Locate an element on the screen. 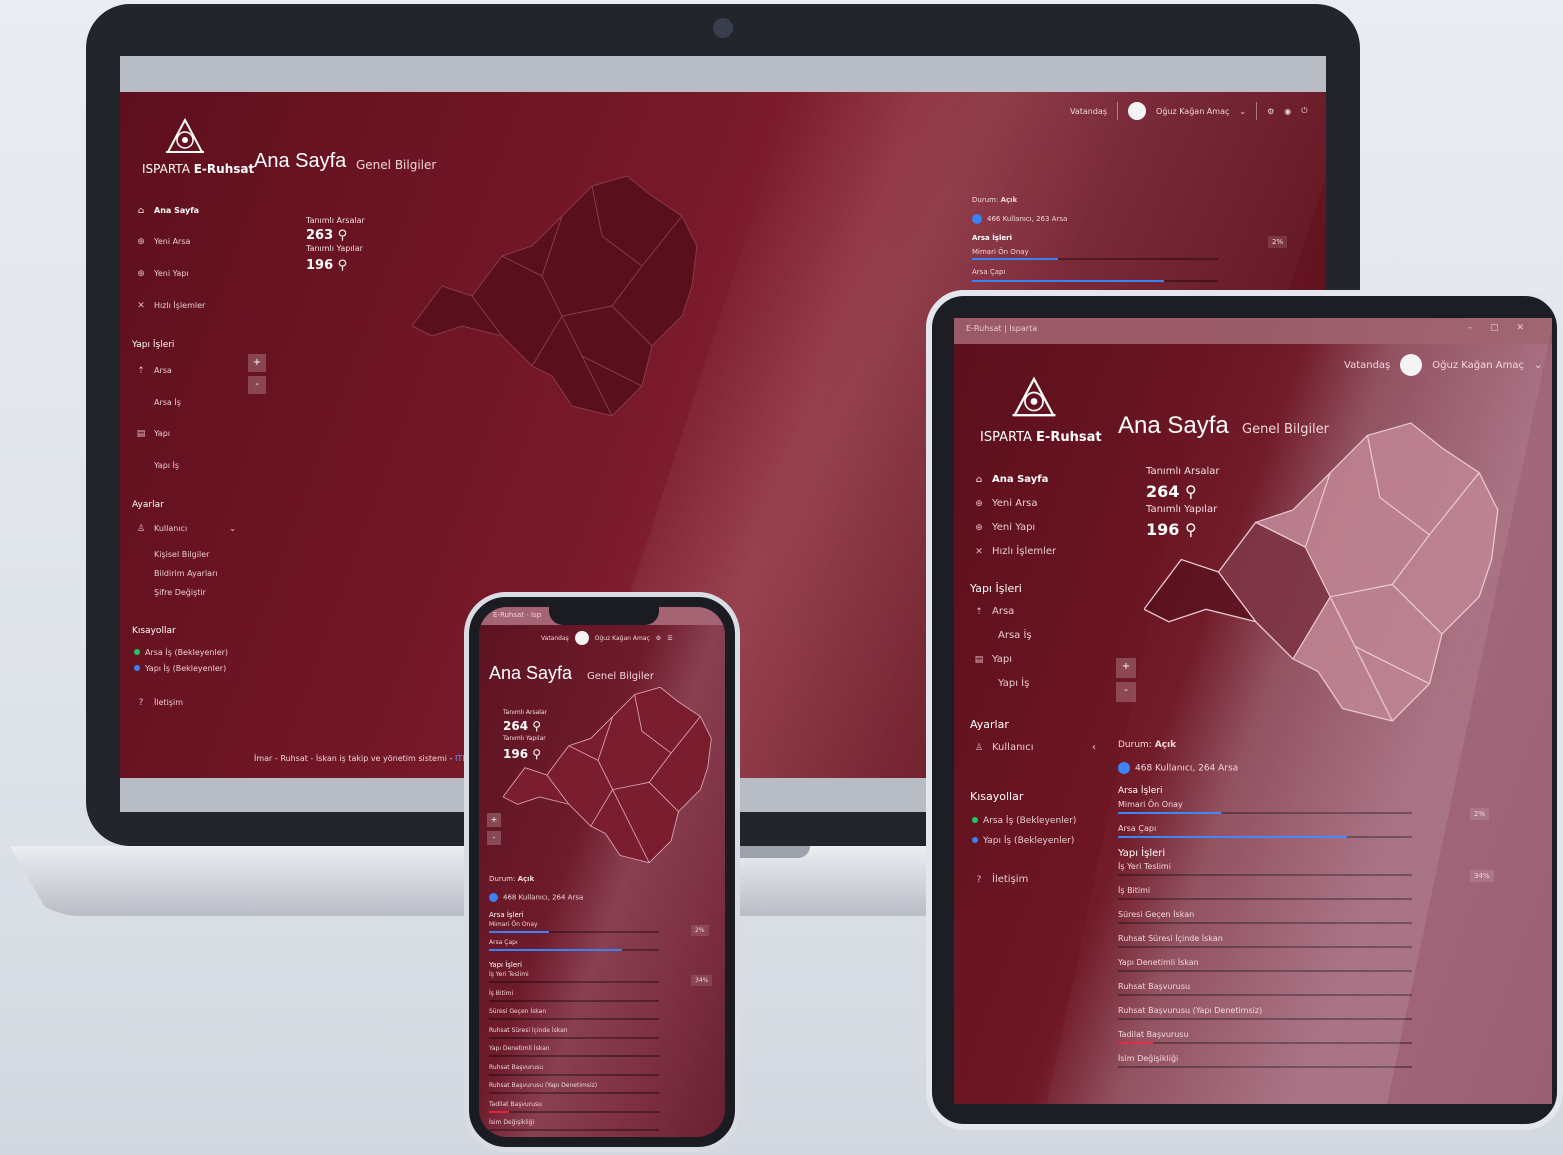 The image size is (1563, 1155). sidebar-item-user: ♙ Kullanıcı ⌄ is located at coordinates (186, 529).